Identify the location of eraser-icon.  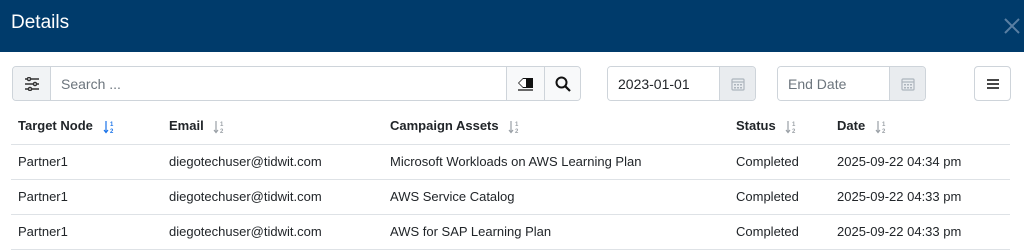
(525, 84).